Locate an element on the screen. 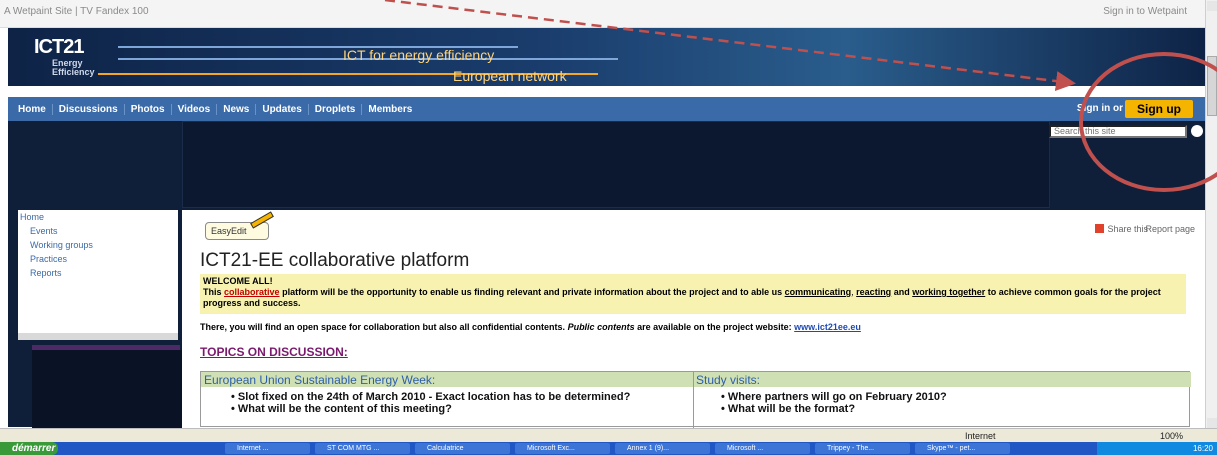 The width and height of the screenshot is (1217, 455). table-col-eusew: European Union Sustainable Energy Week: is located at coordinates (319, 380).